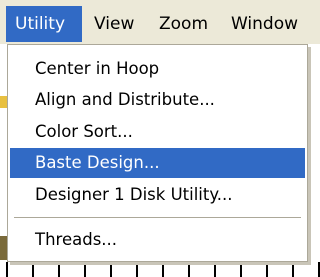 This screenshot has height=277, width=320. Describe the element at coordinates (3, 248) in the screenshot. I see `left-edge-accent-lower` at that location.